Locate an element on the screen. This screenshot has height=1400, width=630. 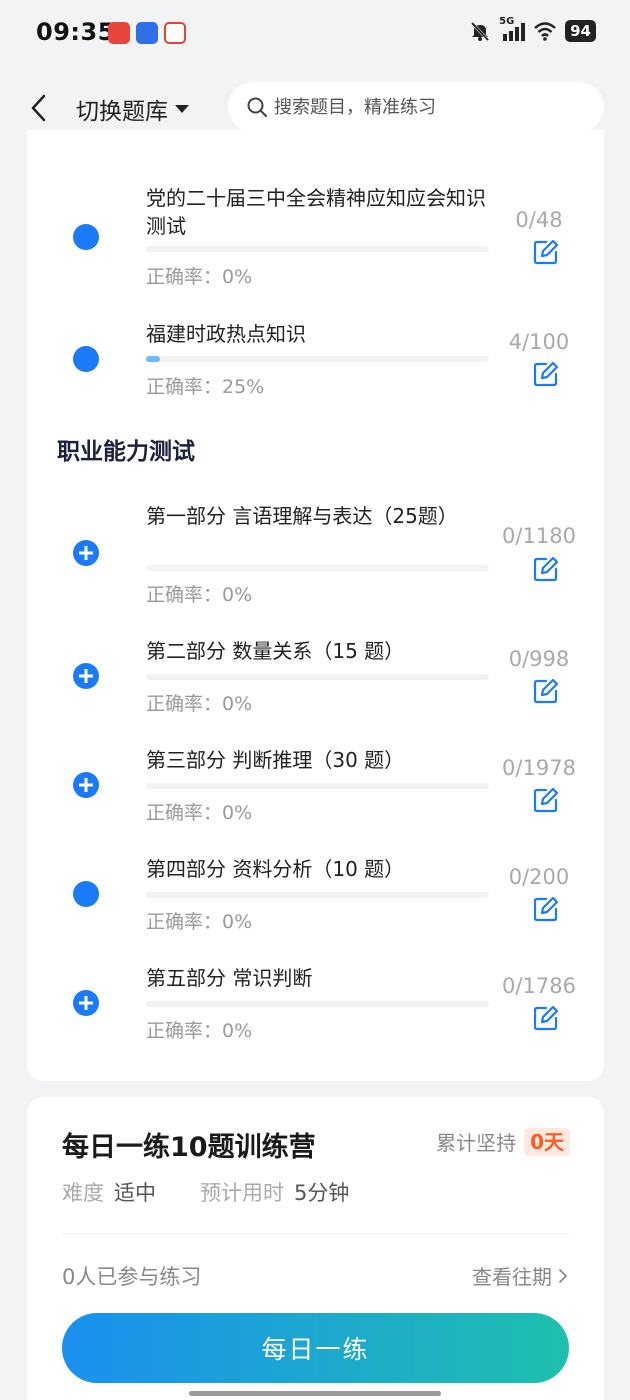
status-indicators: 5G 94 is located at coordinates (532, 29).